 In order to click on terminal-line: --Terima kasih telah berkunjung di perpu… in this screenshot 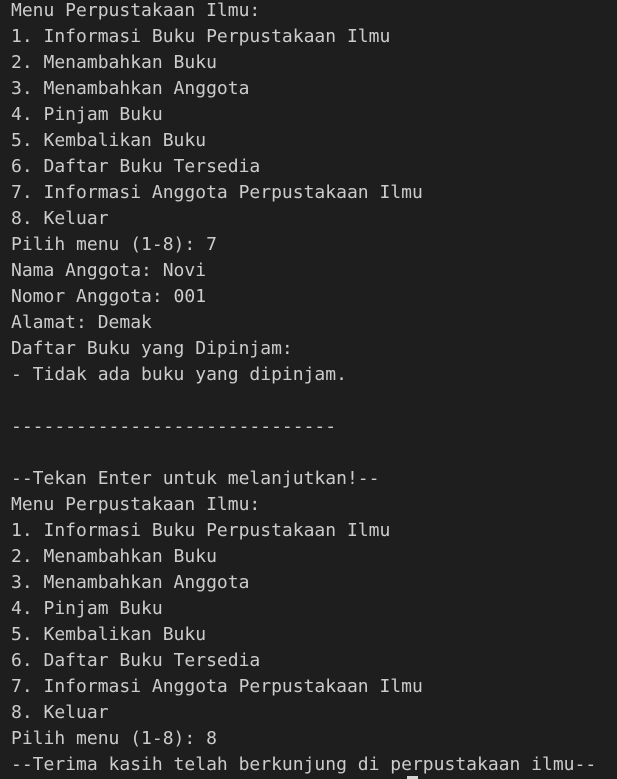, I will do `click(304, 764)`.